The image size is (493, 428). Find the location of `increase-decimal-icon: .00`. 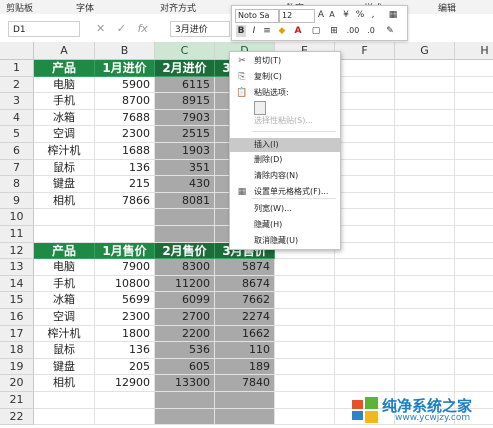

increase-decimal-icon: .00 is located at coordinates (353, 31).